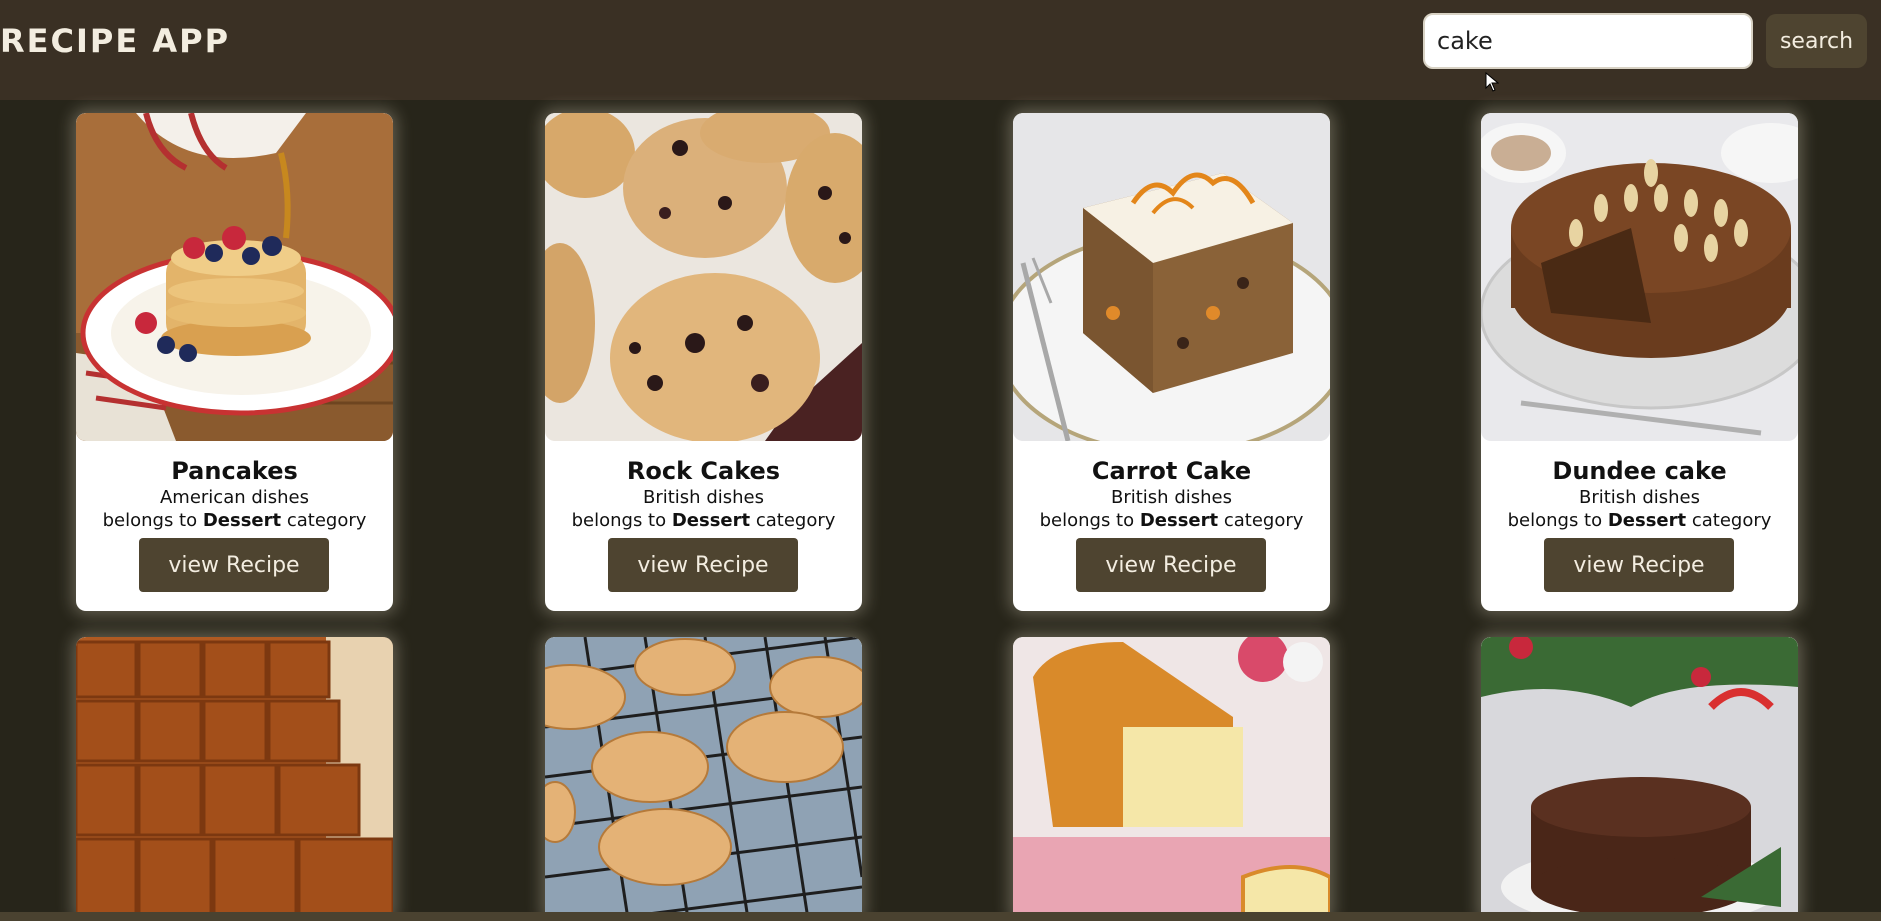 The height and width of the screenshot is (921, 1881). Describe the element at coordinates (940, 50) in the screenshot. I see `top-bar: RECIPE APP search` at that location.